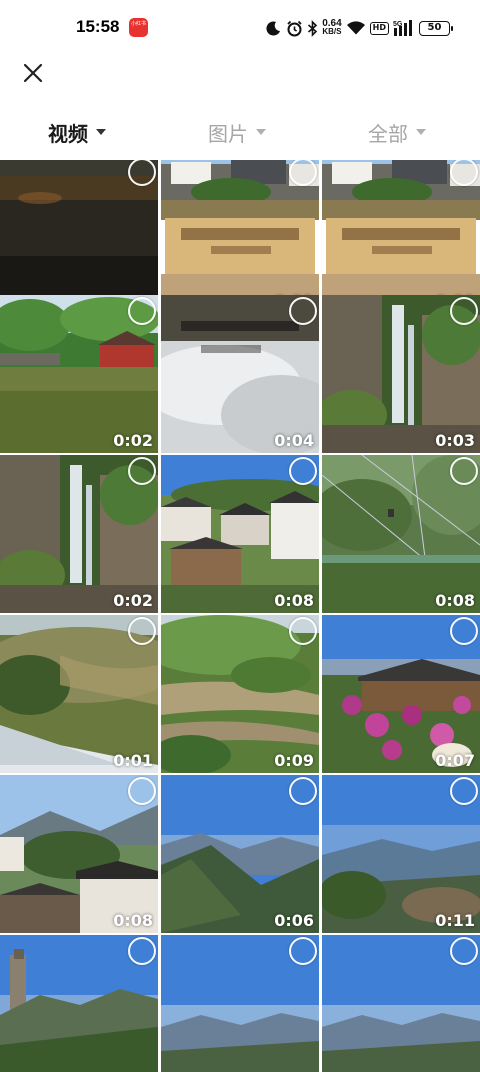 This screenshot has height=1072, width=480. Describe the element at coordinates (294, 920) in the screenshot. I see `video-duration: 0:06` at that location.